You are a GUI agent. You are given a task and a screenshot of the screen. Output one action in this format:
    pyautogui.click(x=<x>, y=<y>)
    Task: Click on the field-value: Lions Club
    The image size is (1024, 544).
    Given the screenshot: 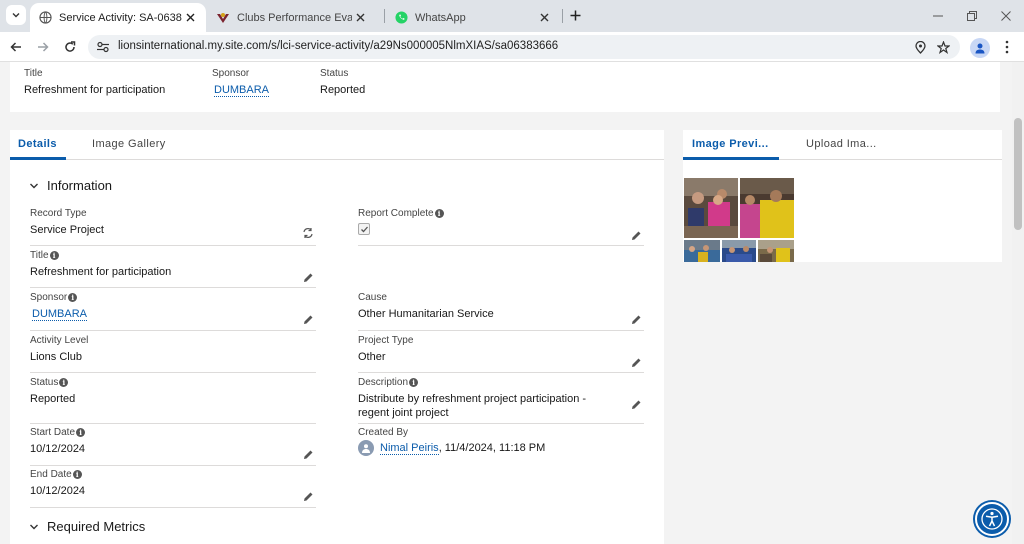 What is the action you would take?
    pyautogui.click(x=56, y=357)
    